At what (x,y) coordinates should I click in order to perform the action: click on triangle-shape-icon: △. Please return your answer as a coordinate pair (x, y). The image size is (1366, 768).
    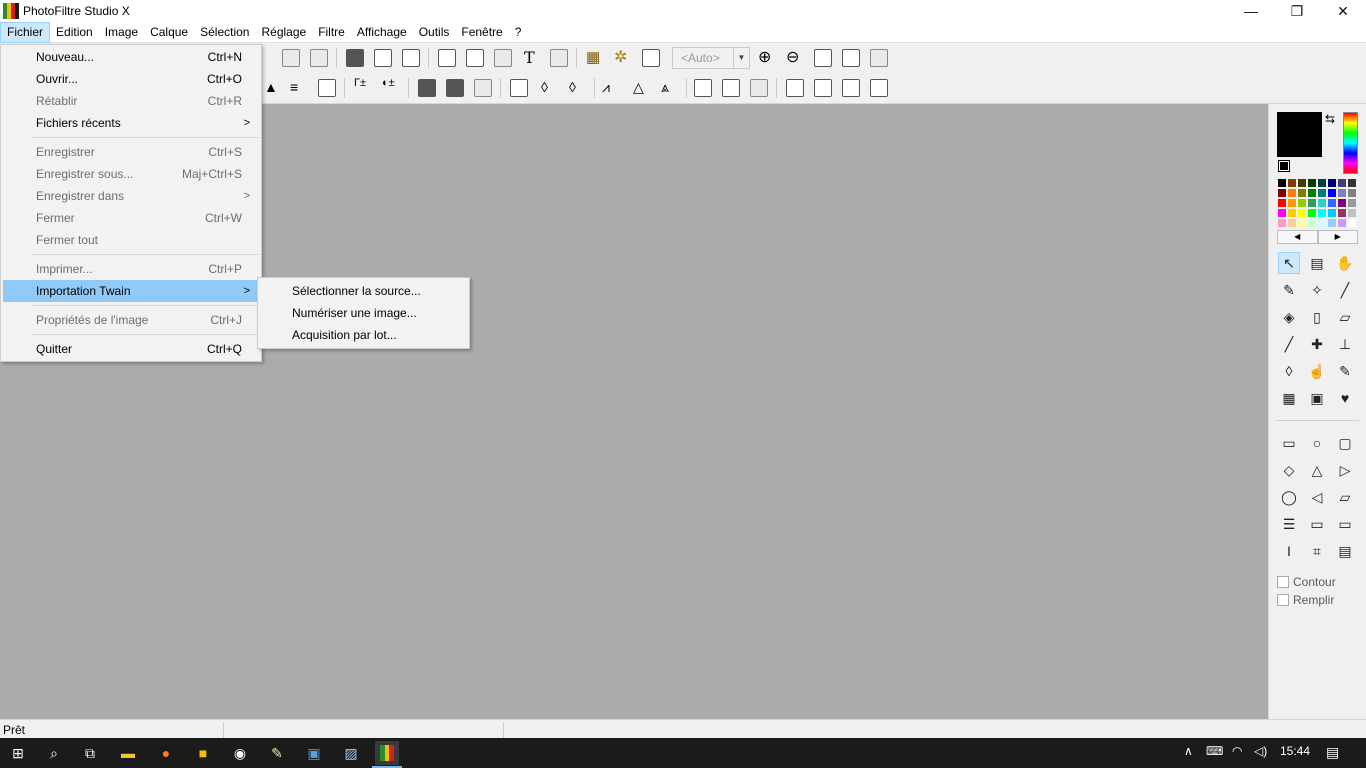
    Looking at the image, I should click on (1317, 470).